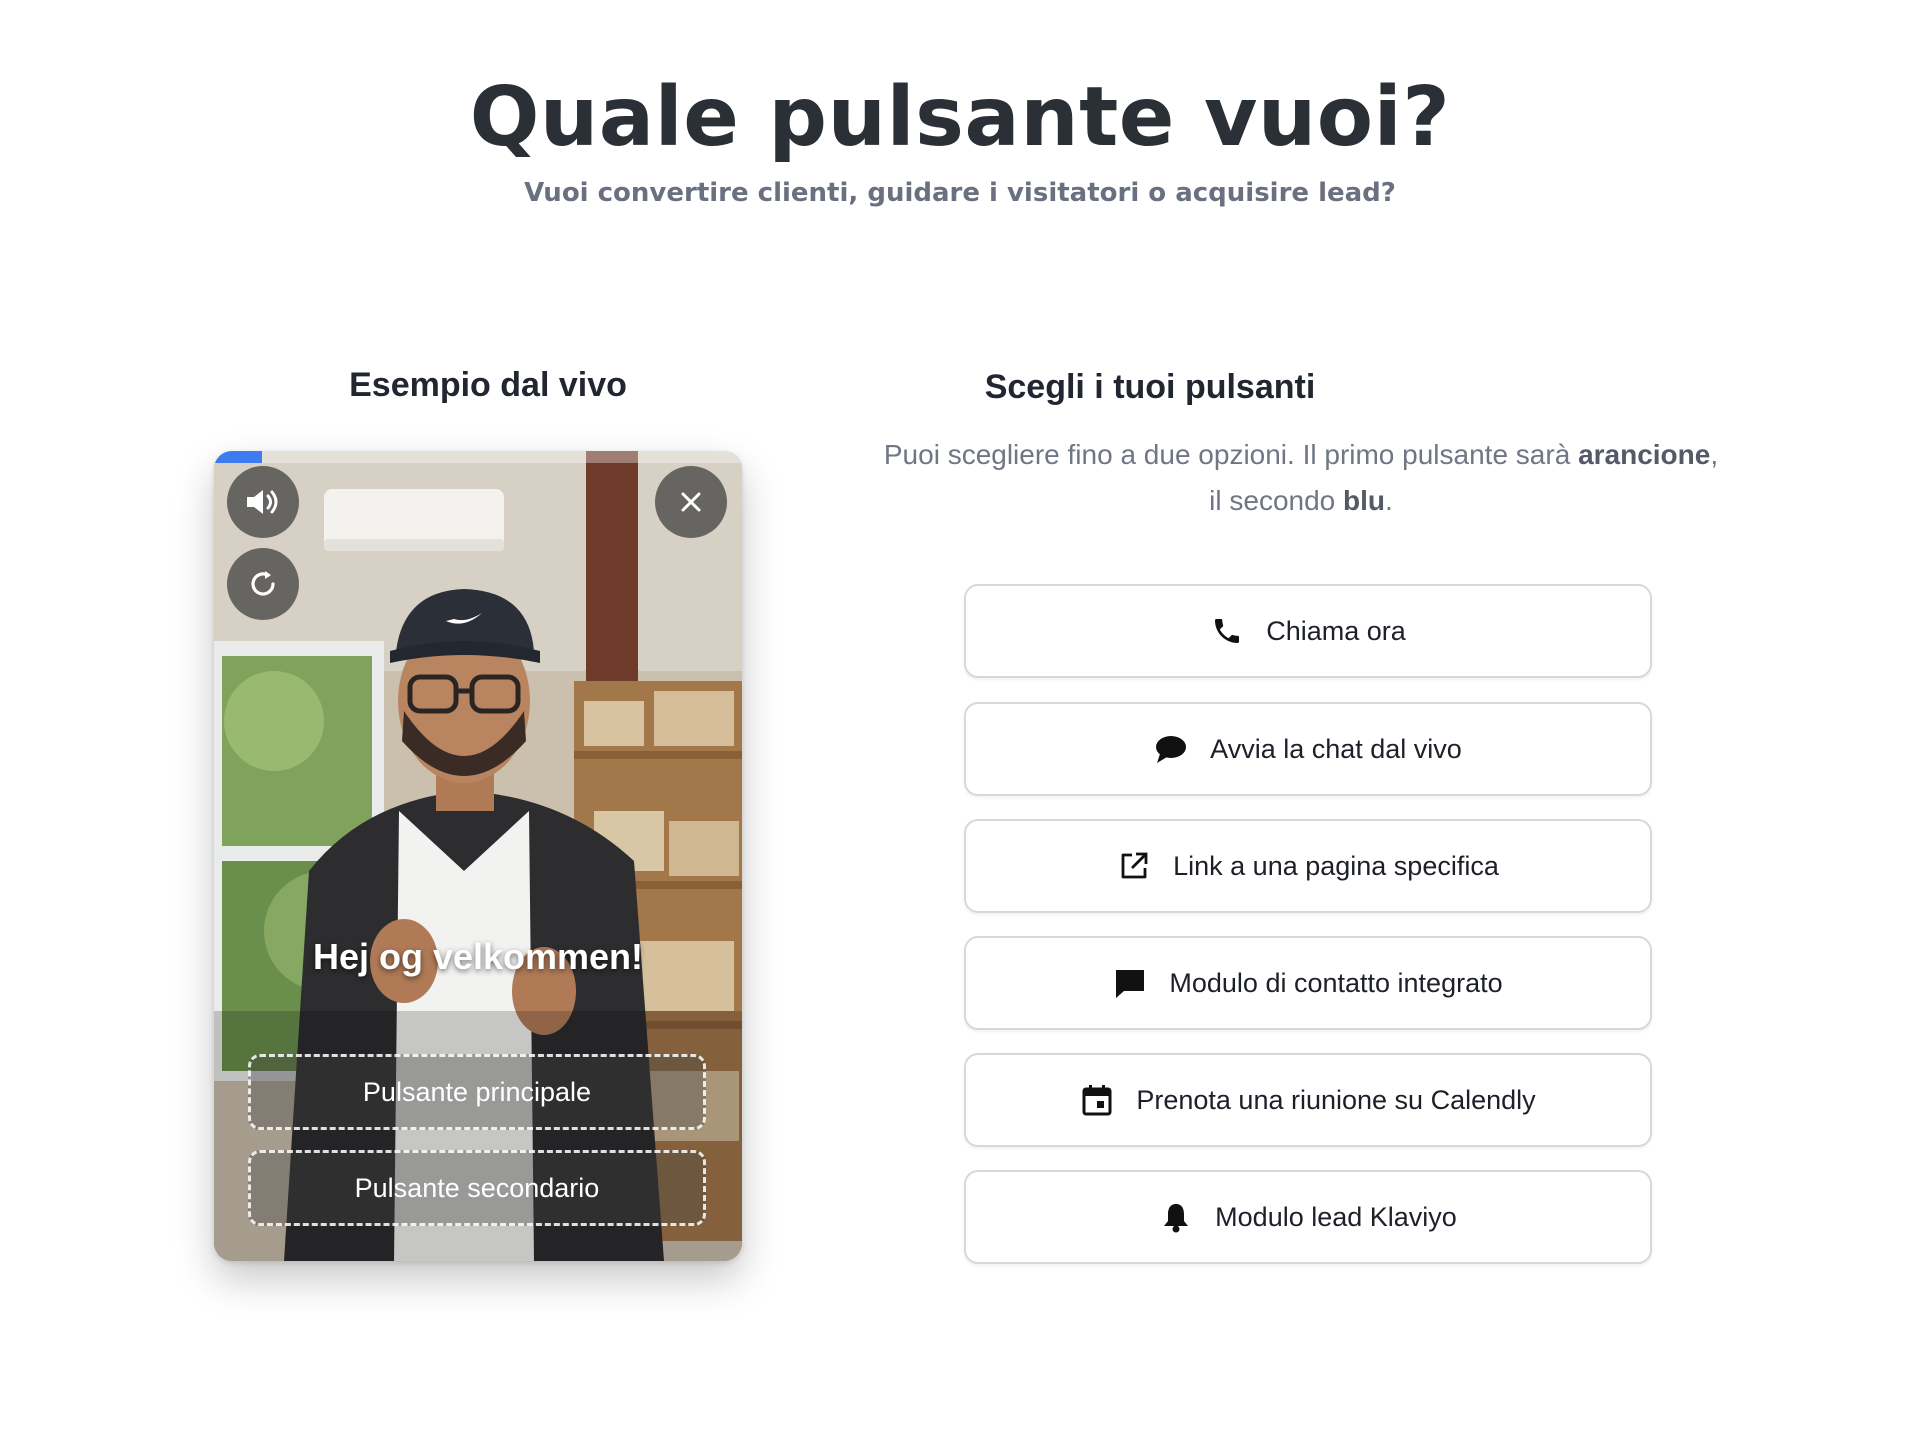 The image size is (1920, 1440). What do you see at coordinates (1130, 983) in the screenshot?
I see `message-icon` at bounding box center [1130, 983].